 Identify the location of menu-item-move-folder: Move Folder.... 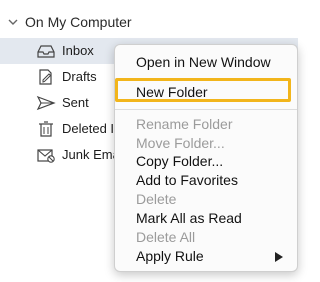
(206, 143).